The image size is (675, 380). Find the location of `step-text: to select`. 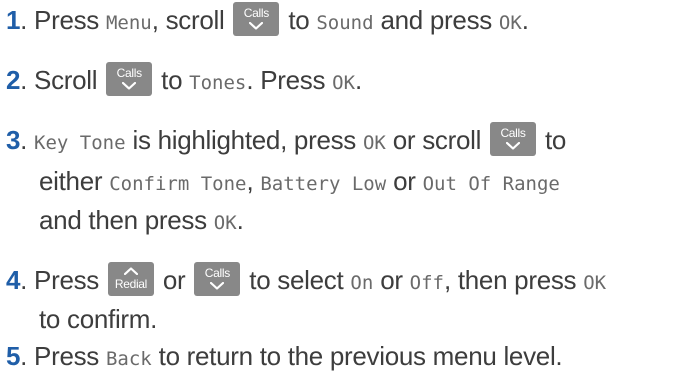

step-text: to select is located at coordinates (296, 280).